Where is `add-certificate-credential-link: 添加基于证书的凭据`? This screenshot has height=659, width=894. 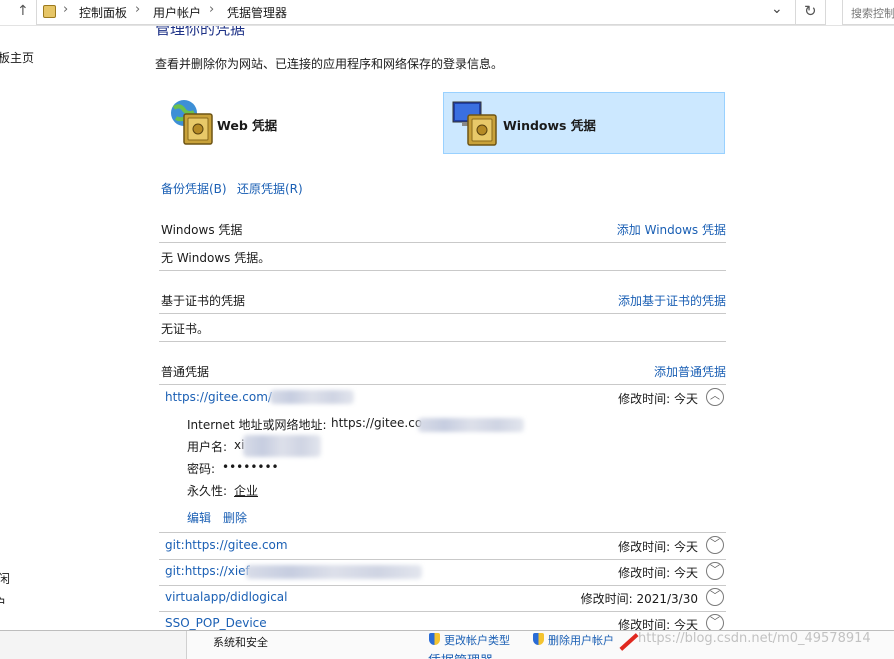 add-certificate-credential-link: 添加基于证书的凭据 is located at coordinates (672, 300).